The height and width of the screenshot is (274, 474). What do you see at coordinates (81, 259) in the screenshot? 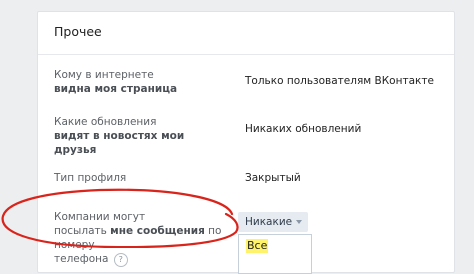
I see `row-label-text: телефона` at bounding box center [81, 259].